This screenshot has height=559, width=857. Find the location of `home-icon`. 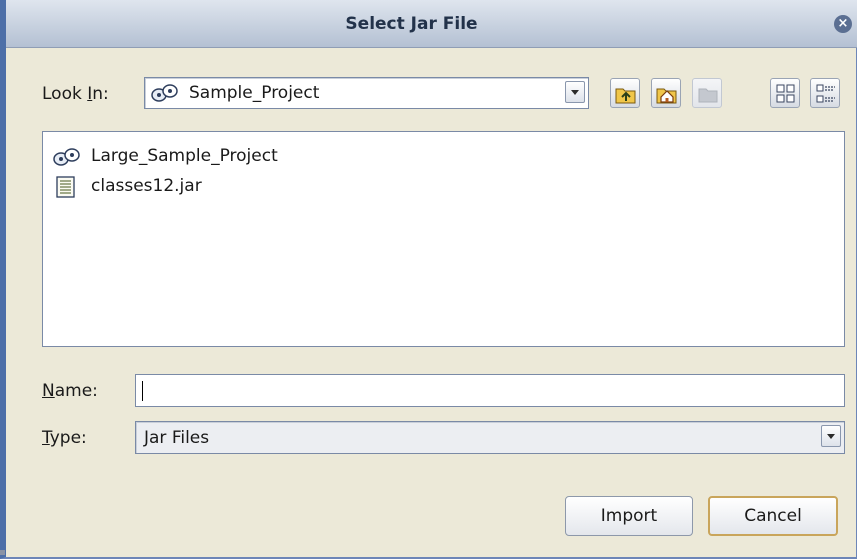

home-icon is located at coordinates (666, 96).